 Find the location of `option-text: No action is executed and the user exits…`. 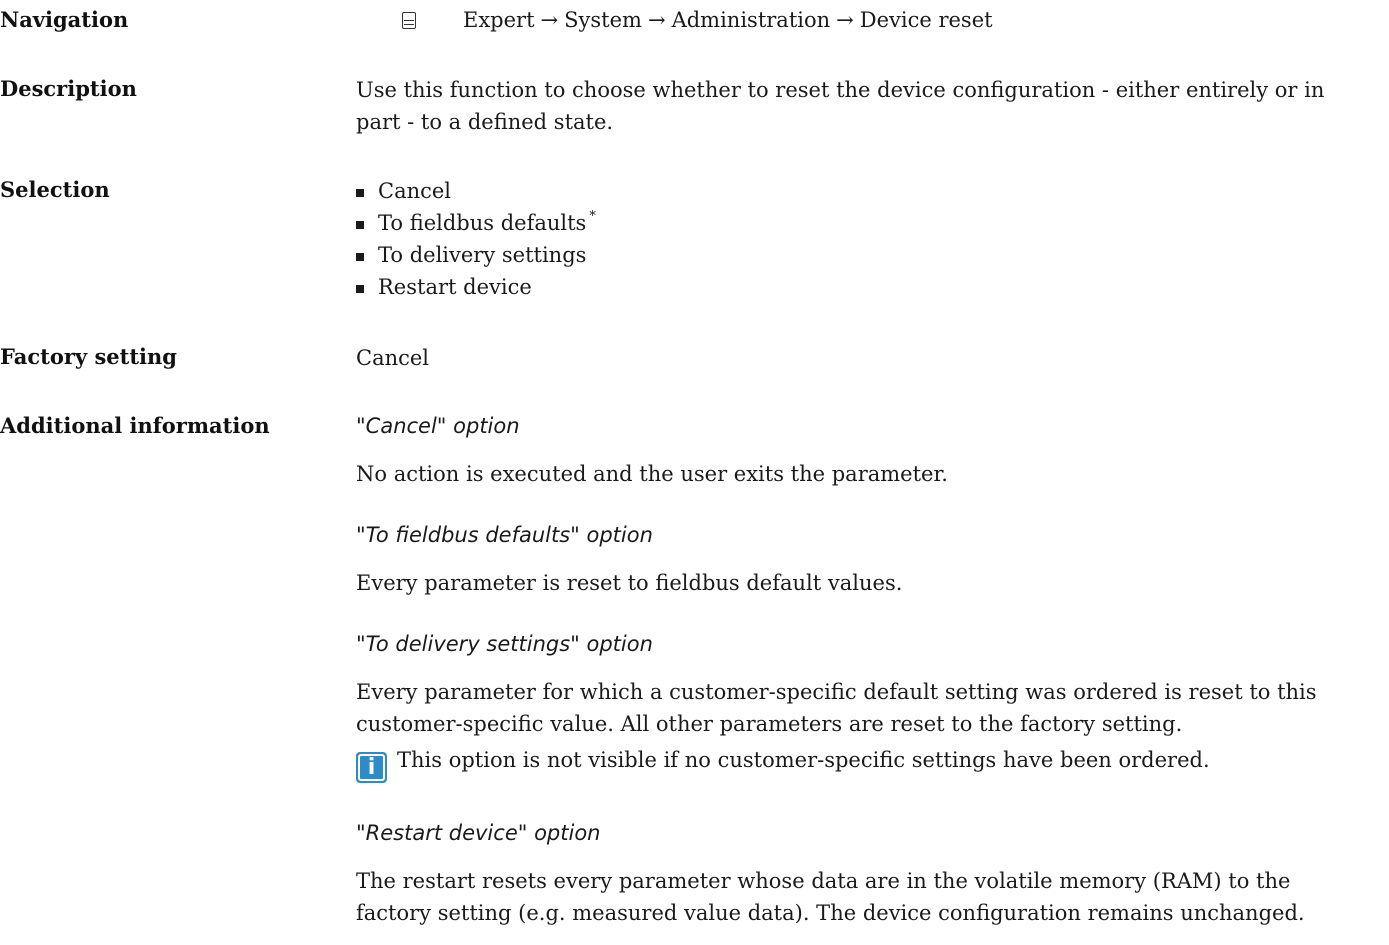

option-text: No action is executed and the user exits… is located at coordinates (652, 474).